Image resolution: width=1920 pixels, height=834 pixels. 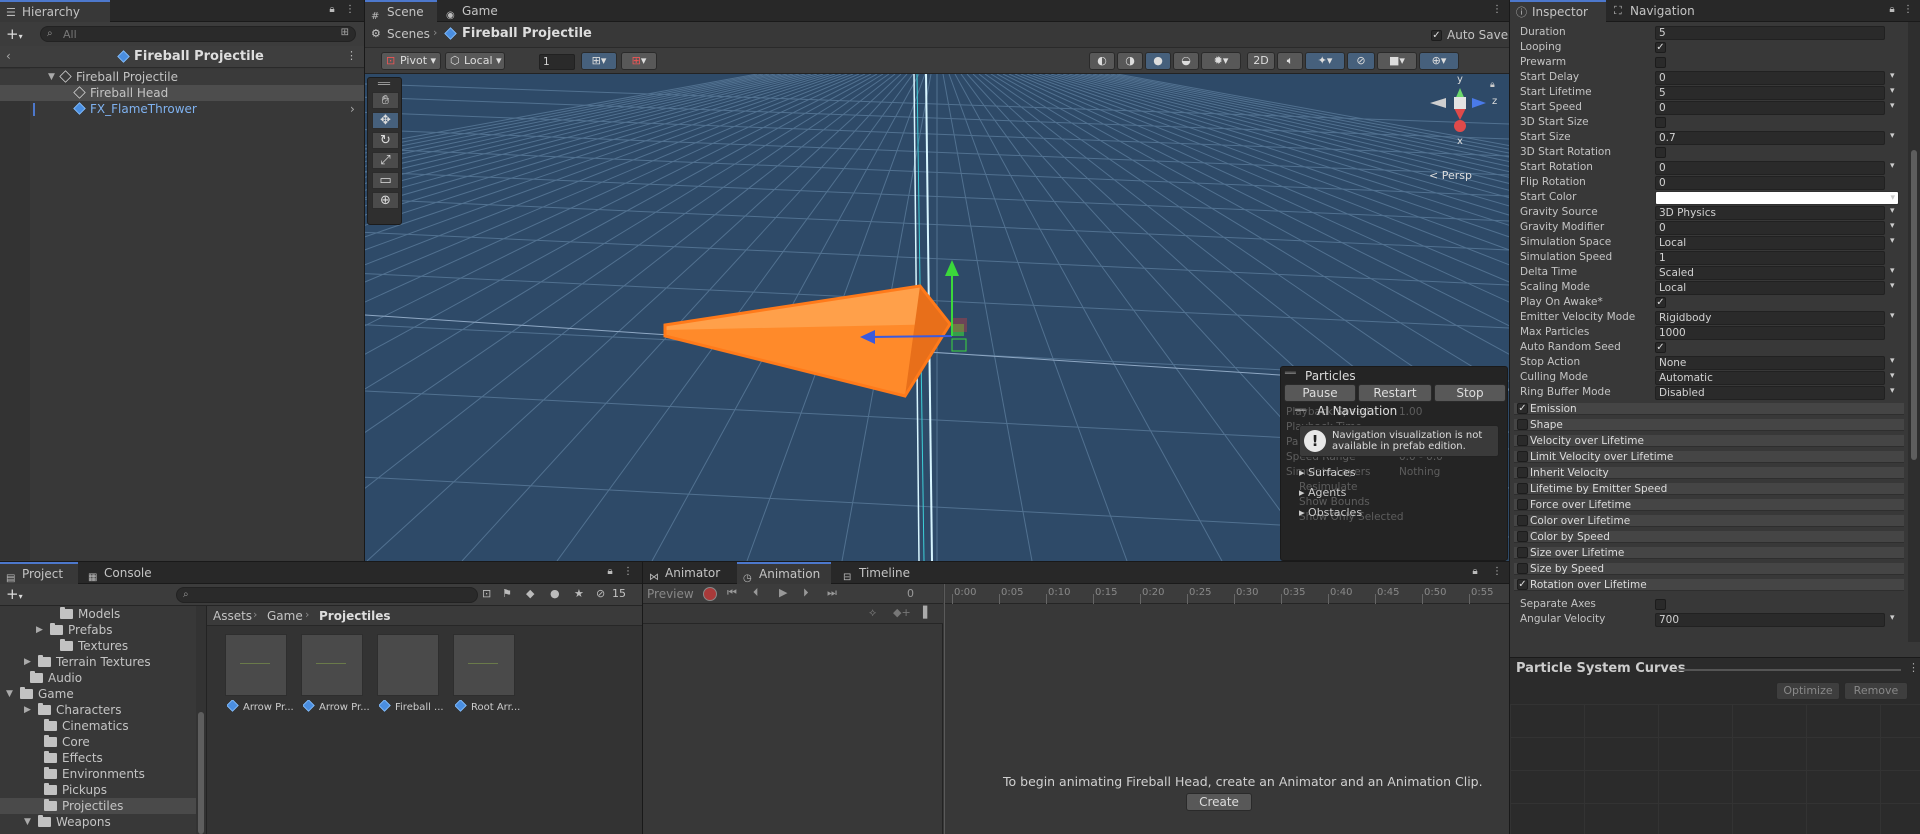 I want to click on first-frame-icon: ⏮︎, so click(x=732, y=593).